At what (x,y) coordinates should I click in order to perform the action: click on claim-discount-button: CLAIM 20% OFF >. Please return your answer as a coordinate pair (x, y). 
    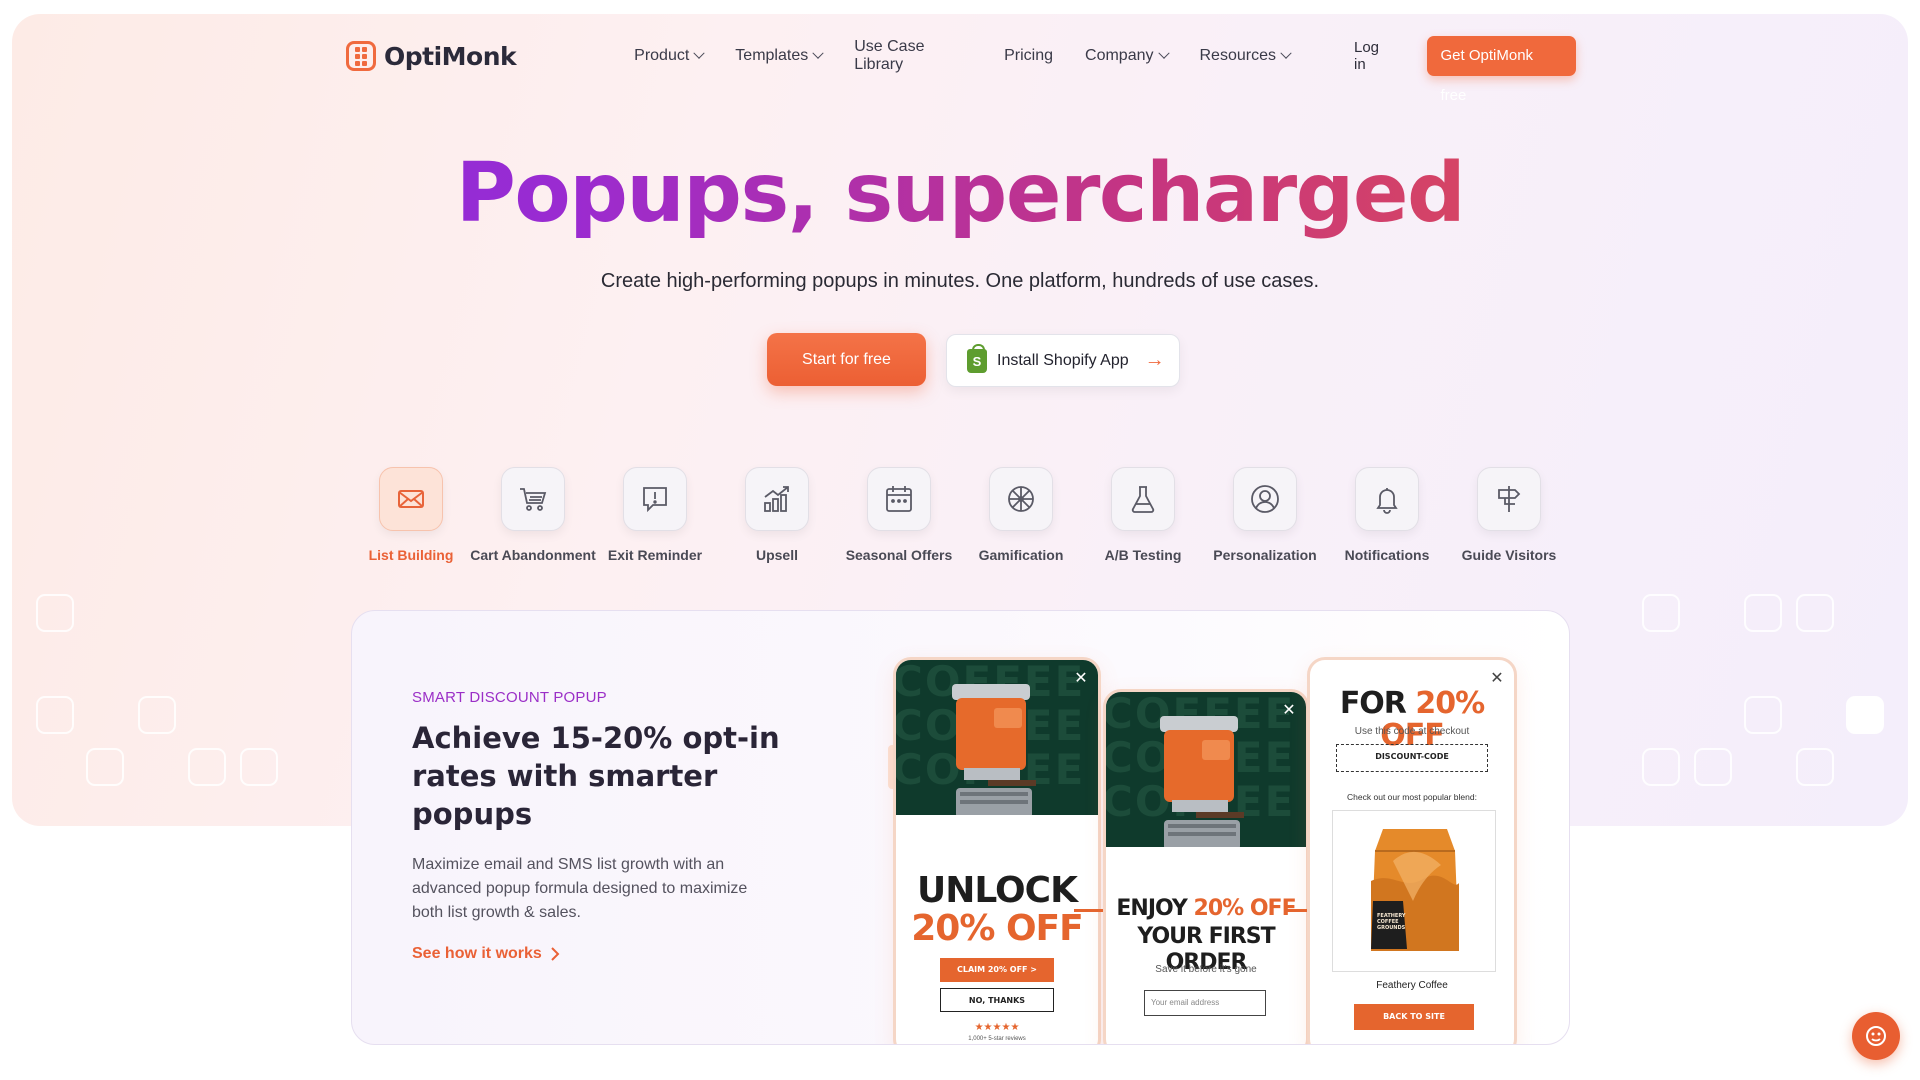
    Looking at the image, I should click on (997, 970).